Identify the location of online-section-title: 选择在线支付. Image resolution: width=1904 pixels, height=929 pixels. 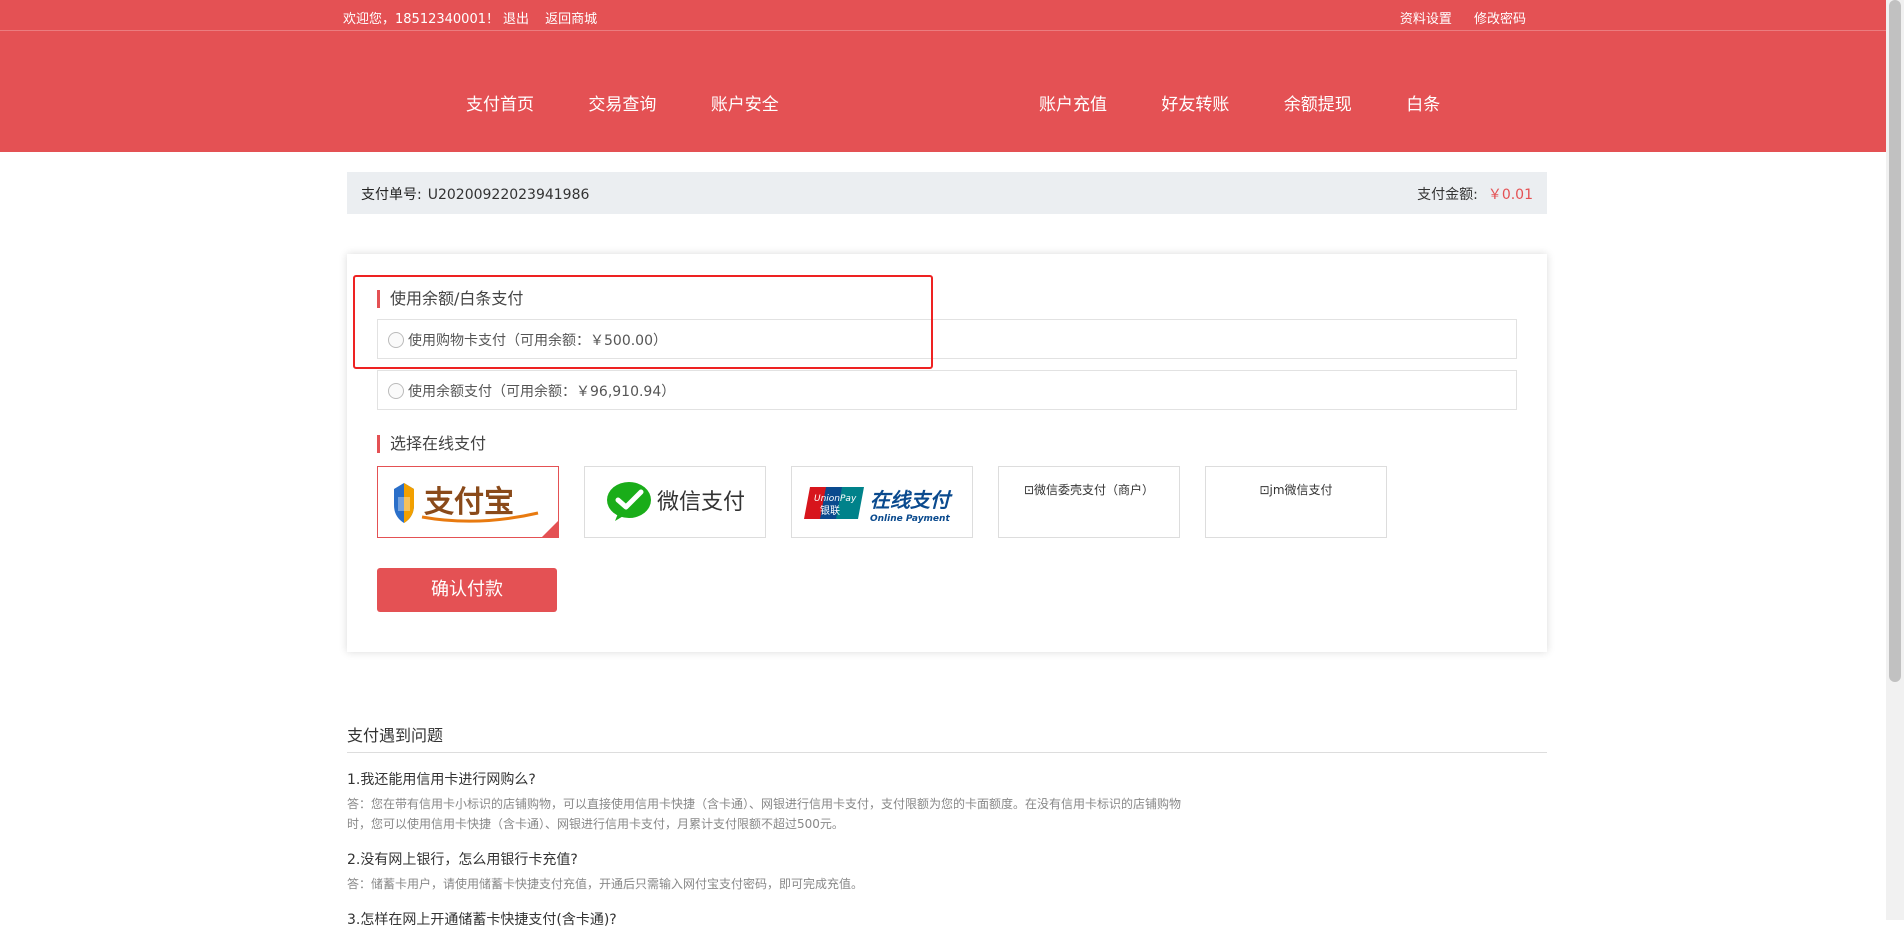
(431, 444).